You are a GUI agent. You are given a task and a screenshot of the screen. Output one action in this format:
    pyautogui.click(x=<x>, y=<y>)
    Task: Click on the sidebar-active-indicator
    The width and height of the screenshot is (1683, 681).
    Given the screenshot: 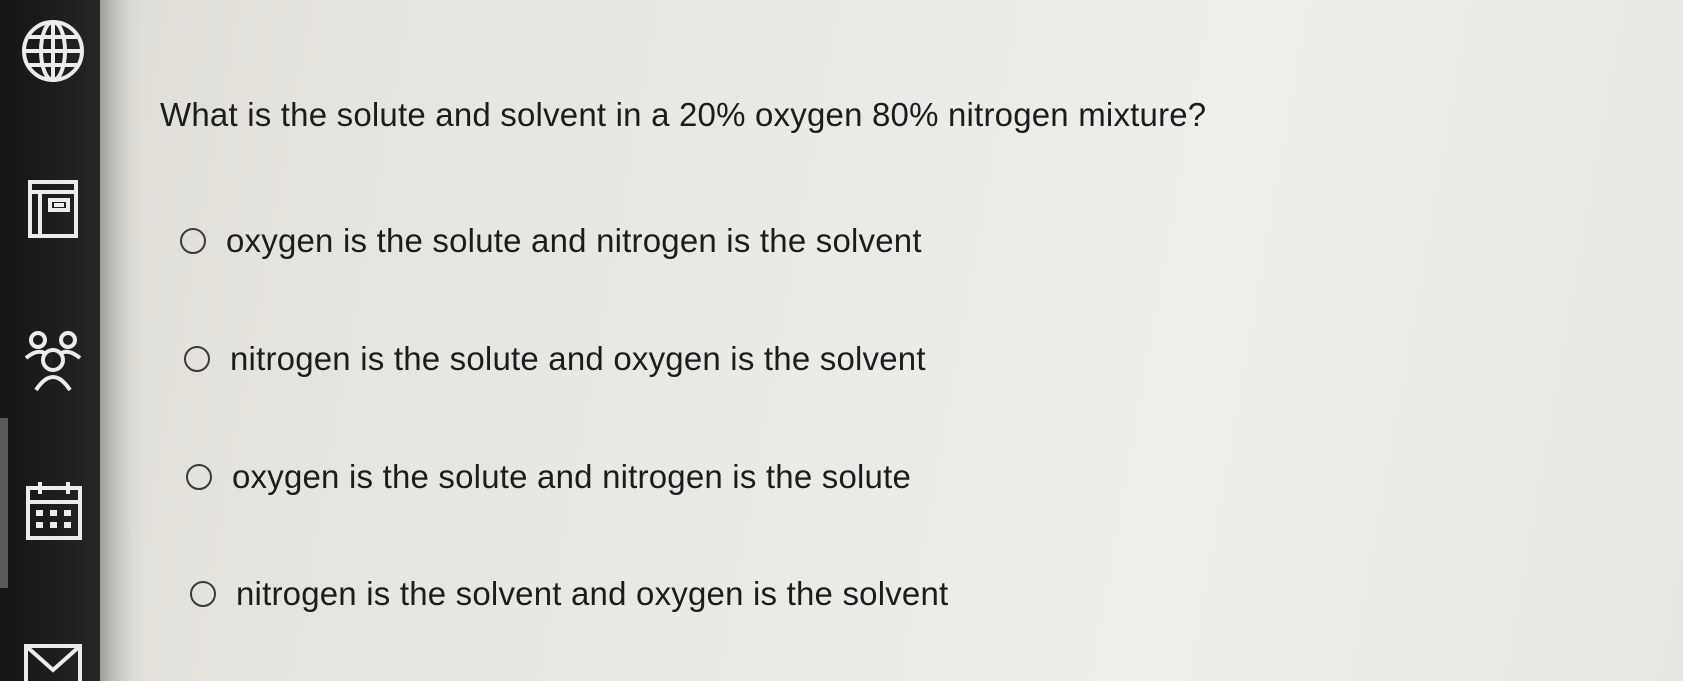 What is the action you would take?
    pyautogui.click(x=4, y=503)
    